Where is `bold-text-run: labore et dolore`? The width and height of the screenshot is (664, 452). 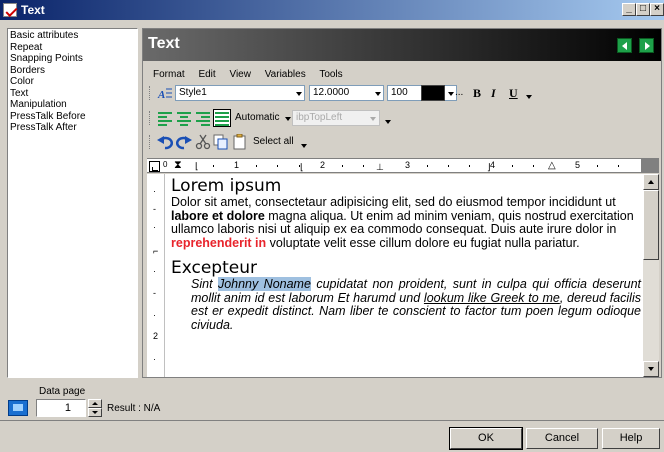 bold-text-run: labore et dolore is located at coordinates (218, 215).